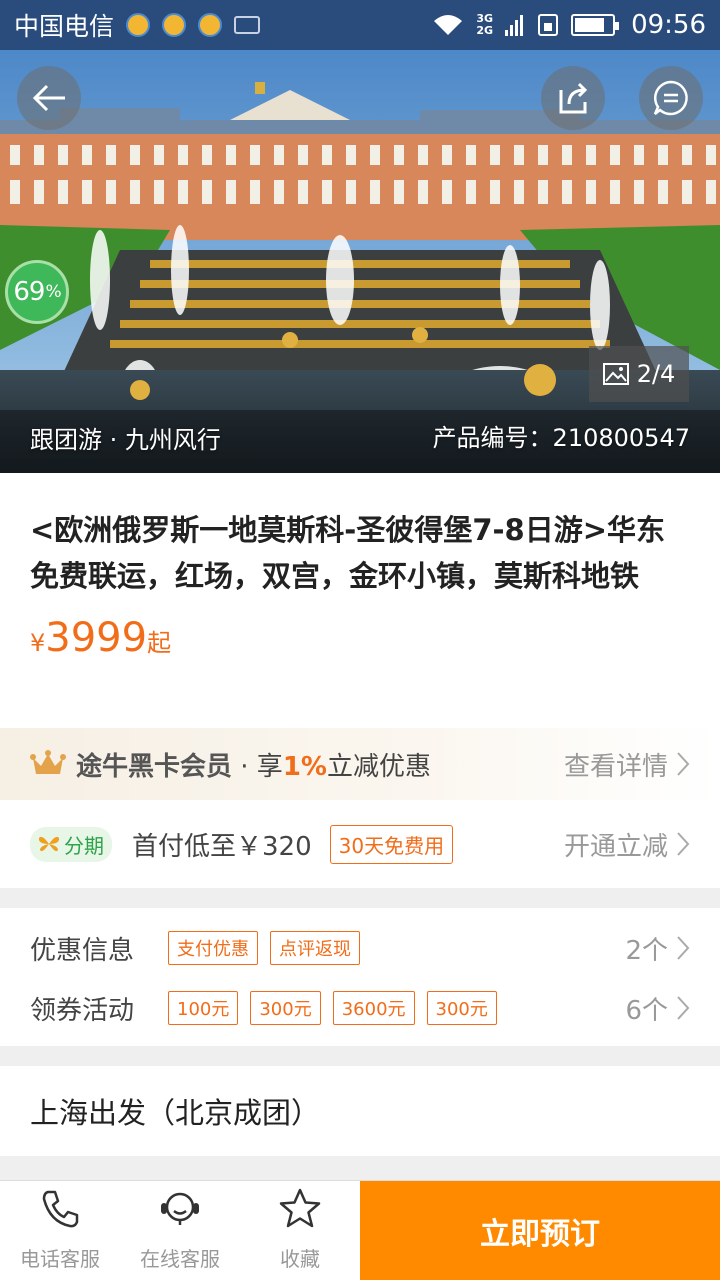 The height and width of the screenshot is (1280, 720). I want to click on coupon-count: 6个, so click(657, 1008).